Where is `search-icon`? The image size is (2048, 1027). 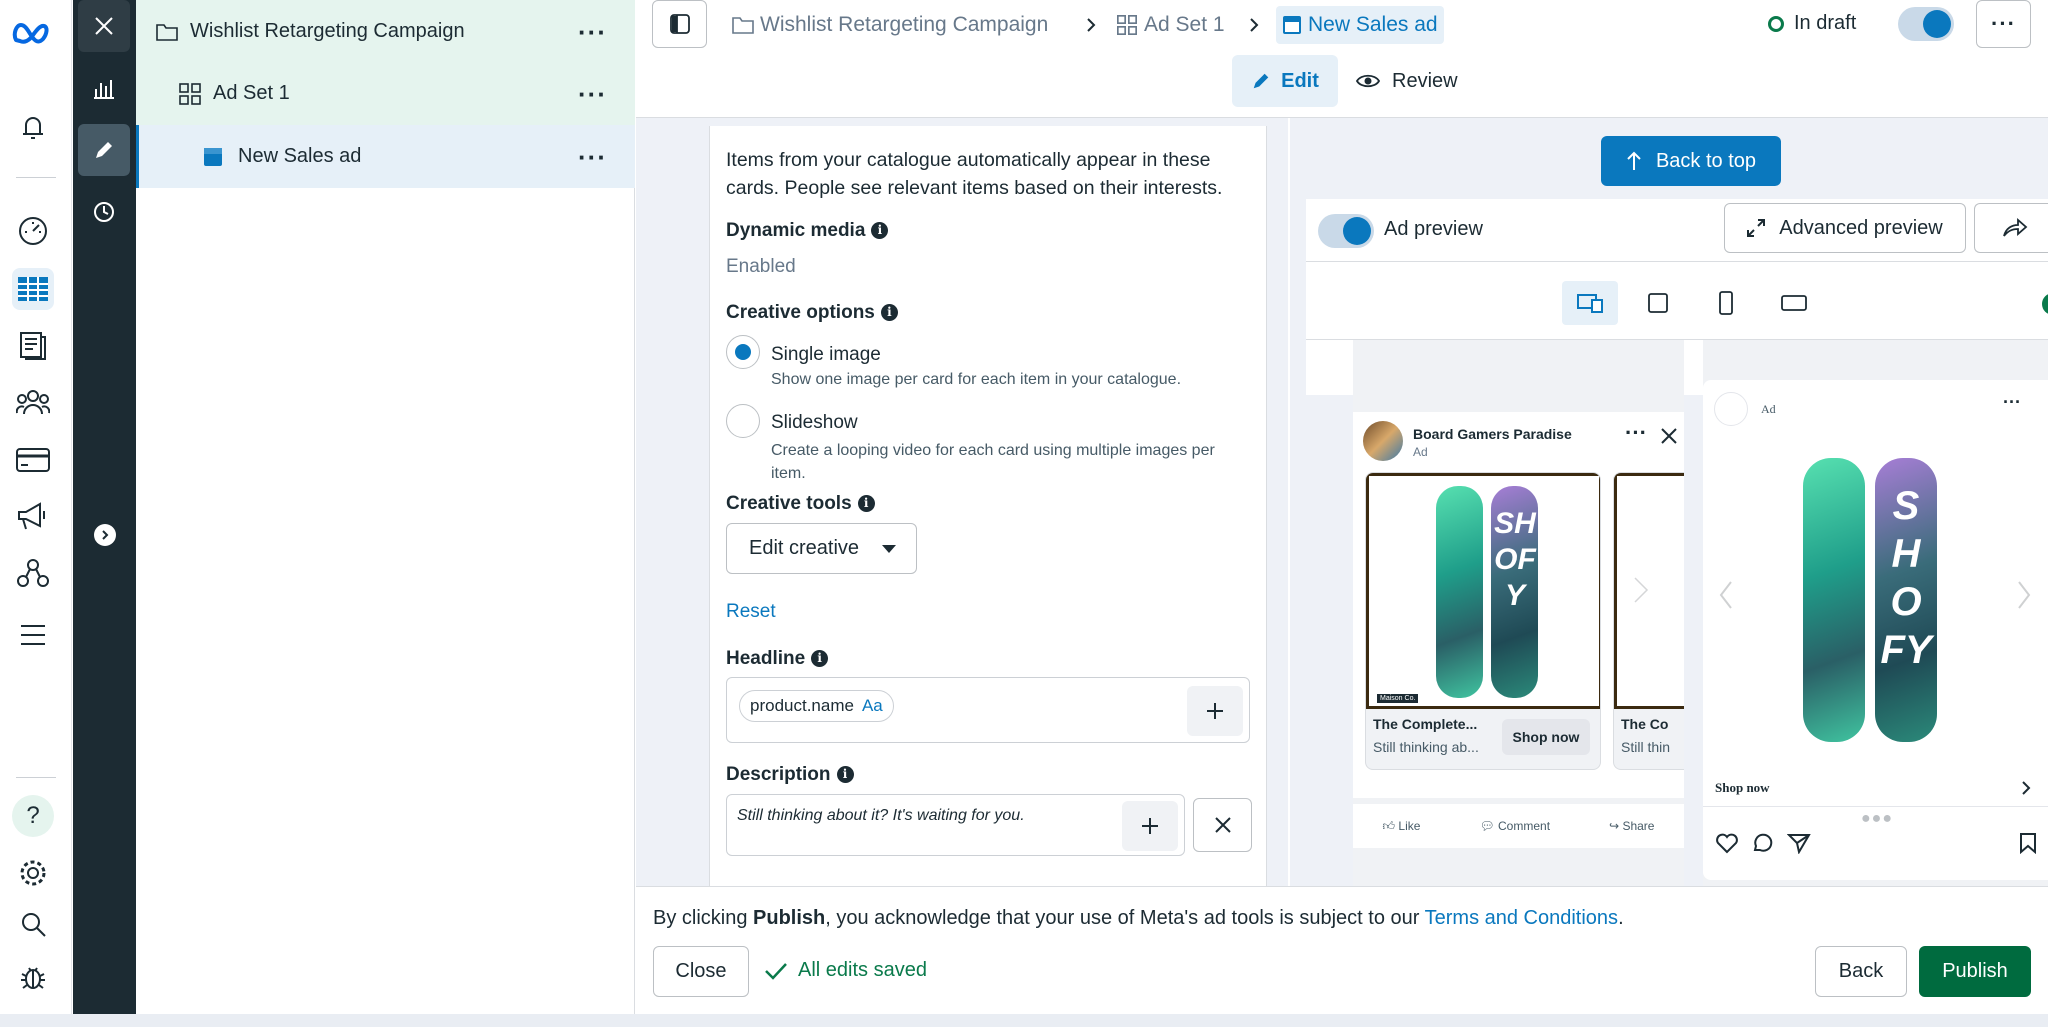 search-icon is located at coordinates (33, 924).